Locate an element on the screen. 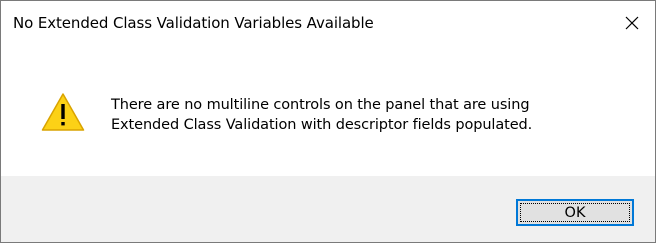 Image resolution: width=656 pixels, height=243 pixels. ok-button: OK is located at coordinates (575, 212).